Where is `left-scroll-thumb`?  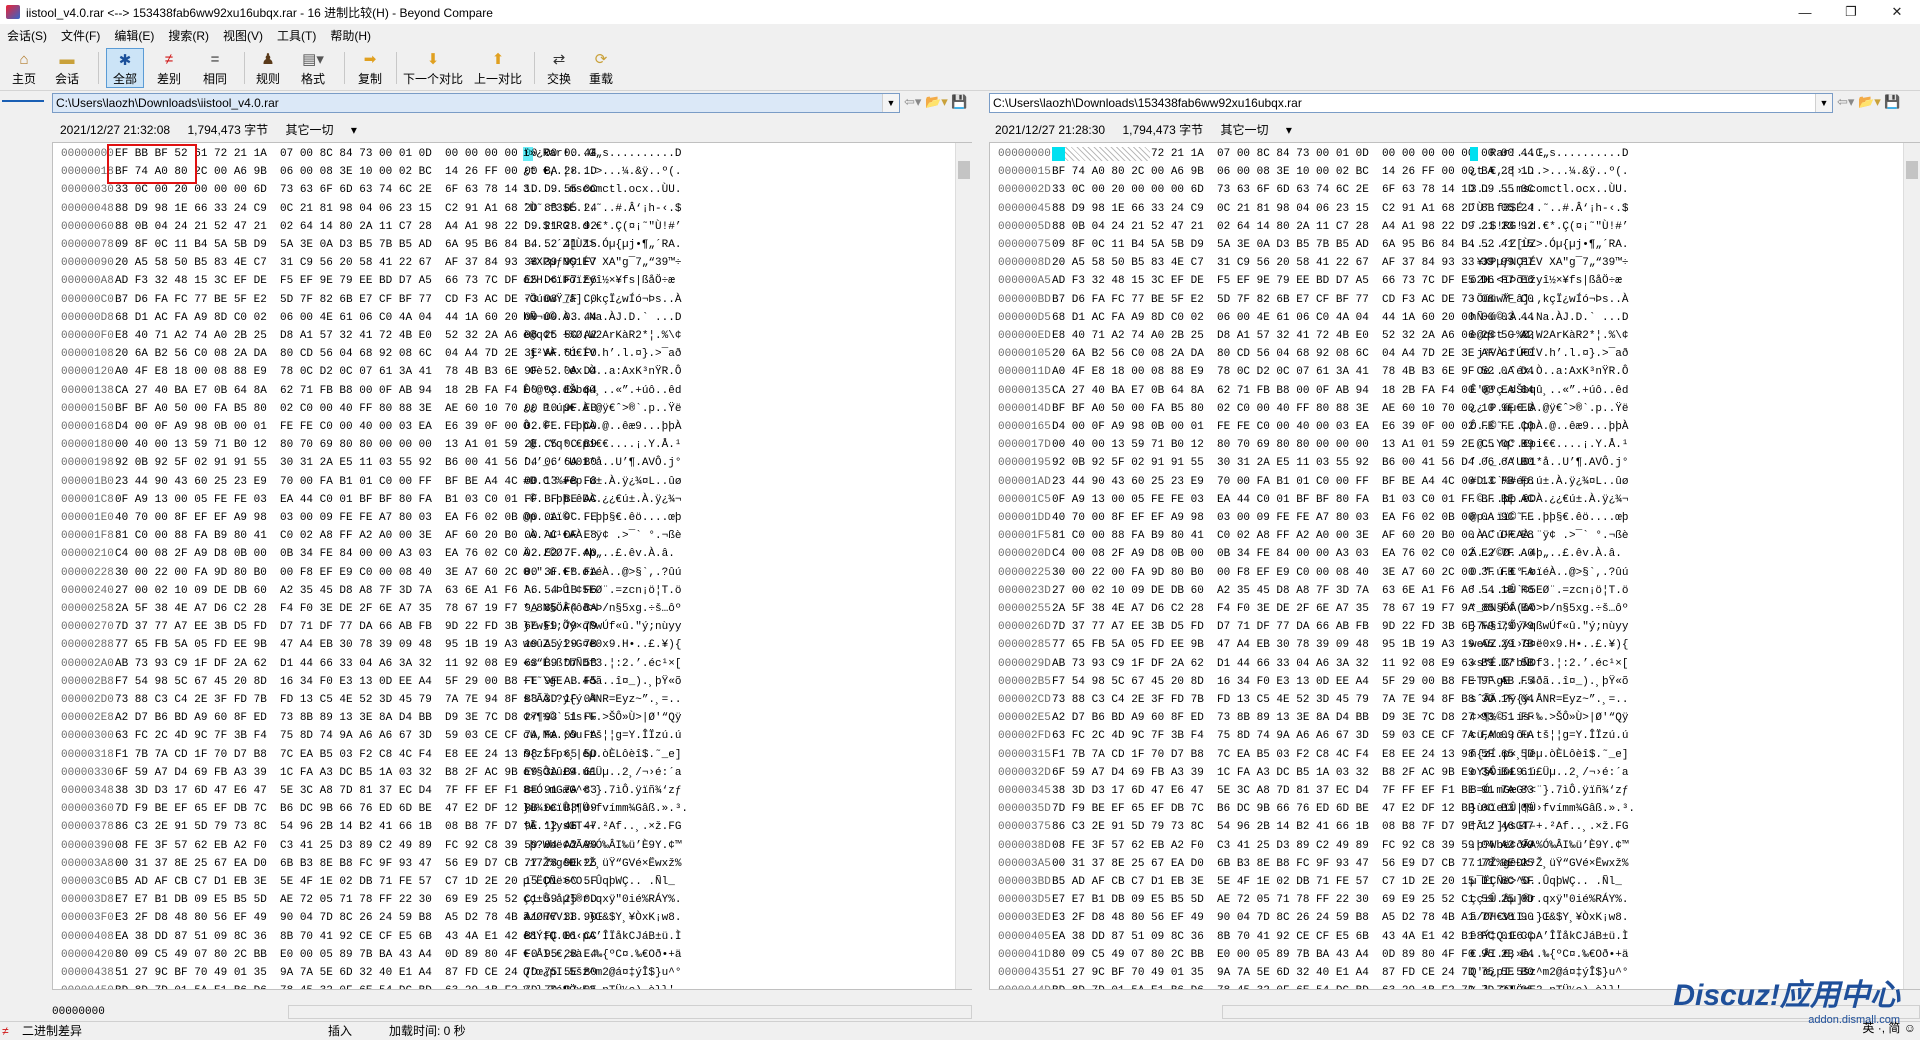 left-scroll-thumb is located at coordinates (964, 170).